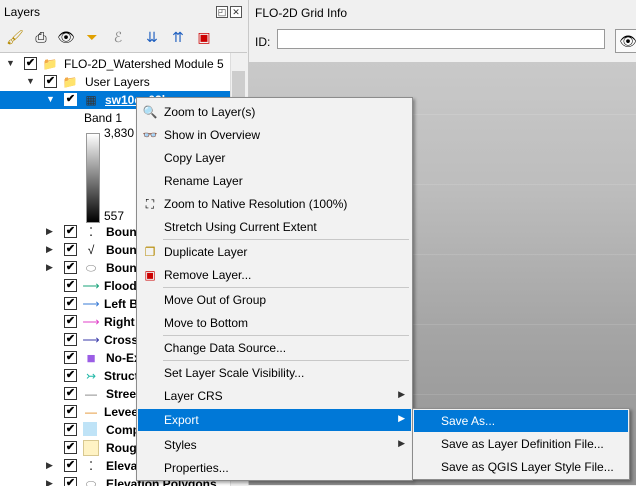 This screenshot has width=636, height=486. What do you see at coordinates (206, 252) in the screenshot?
I see `menu-item-label: Duplicate Layer` at bounding box center [206, 252].